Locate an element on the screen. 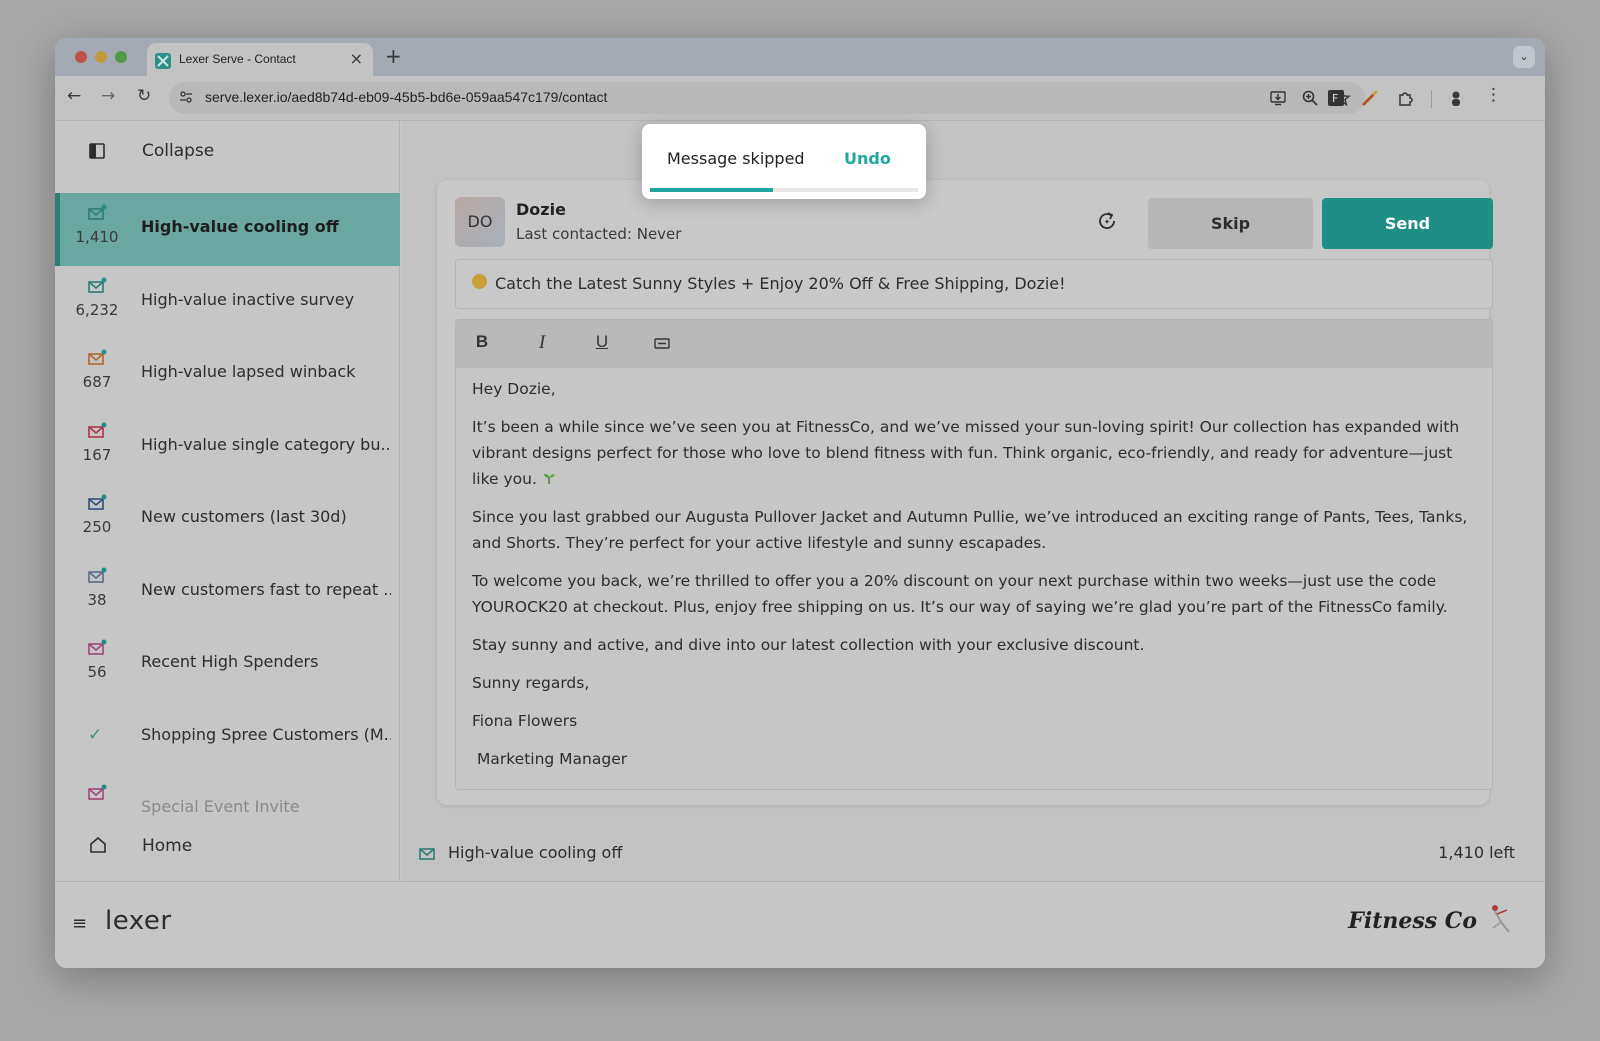  hamburger-menu-icon: ≡ is located at coordinates (79, 923).